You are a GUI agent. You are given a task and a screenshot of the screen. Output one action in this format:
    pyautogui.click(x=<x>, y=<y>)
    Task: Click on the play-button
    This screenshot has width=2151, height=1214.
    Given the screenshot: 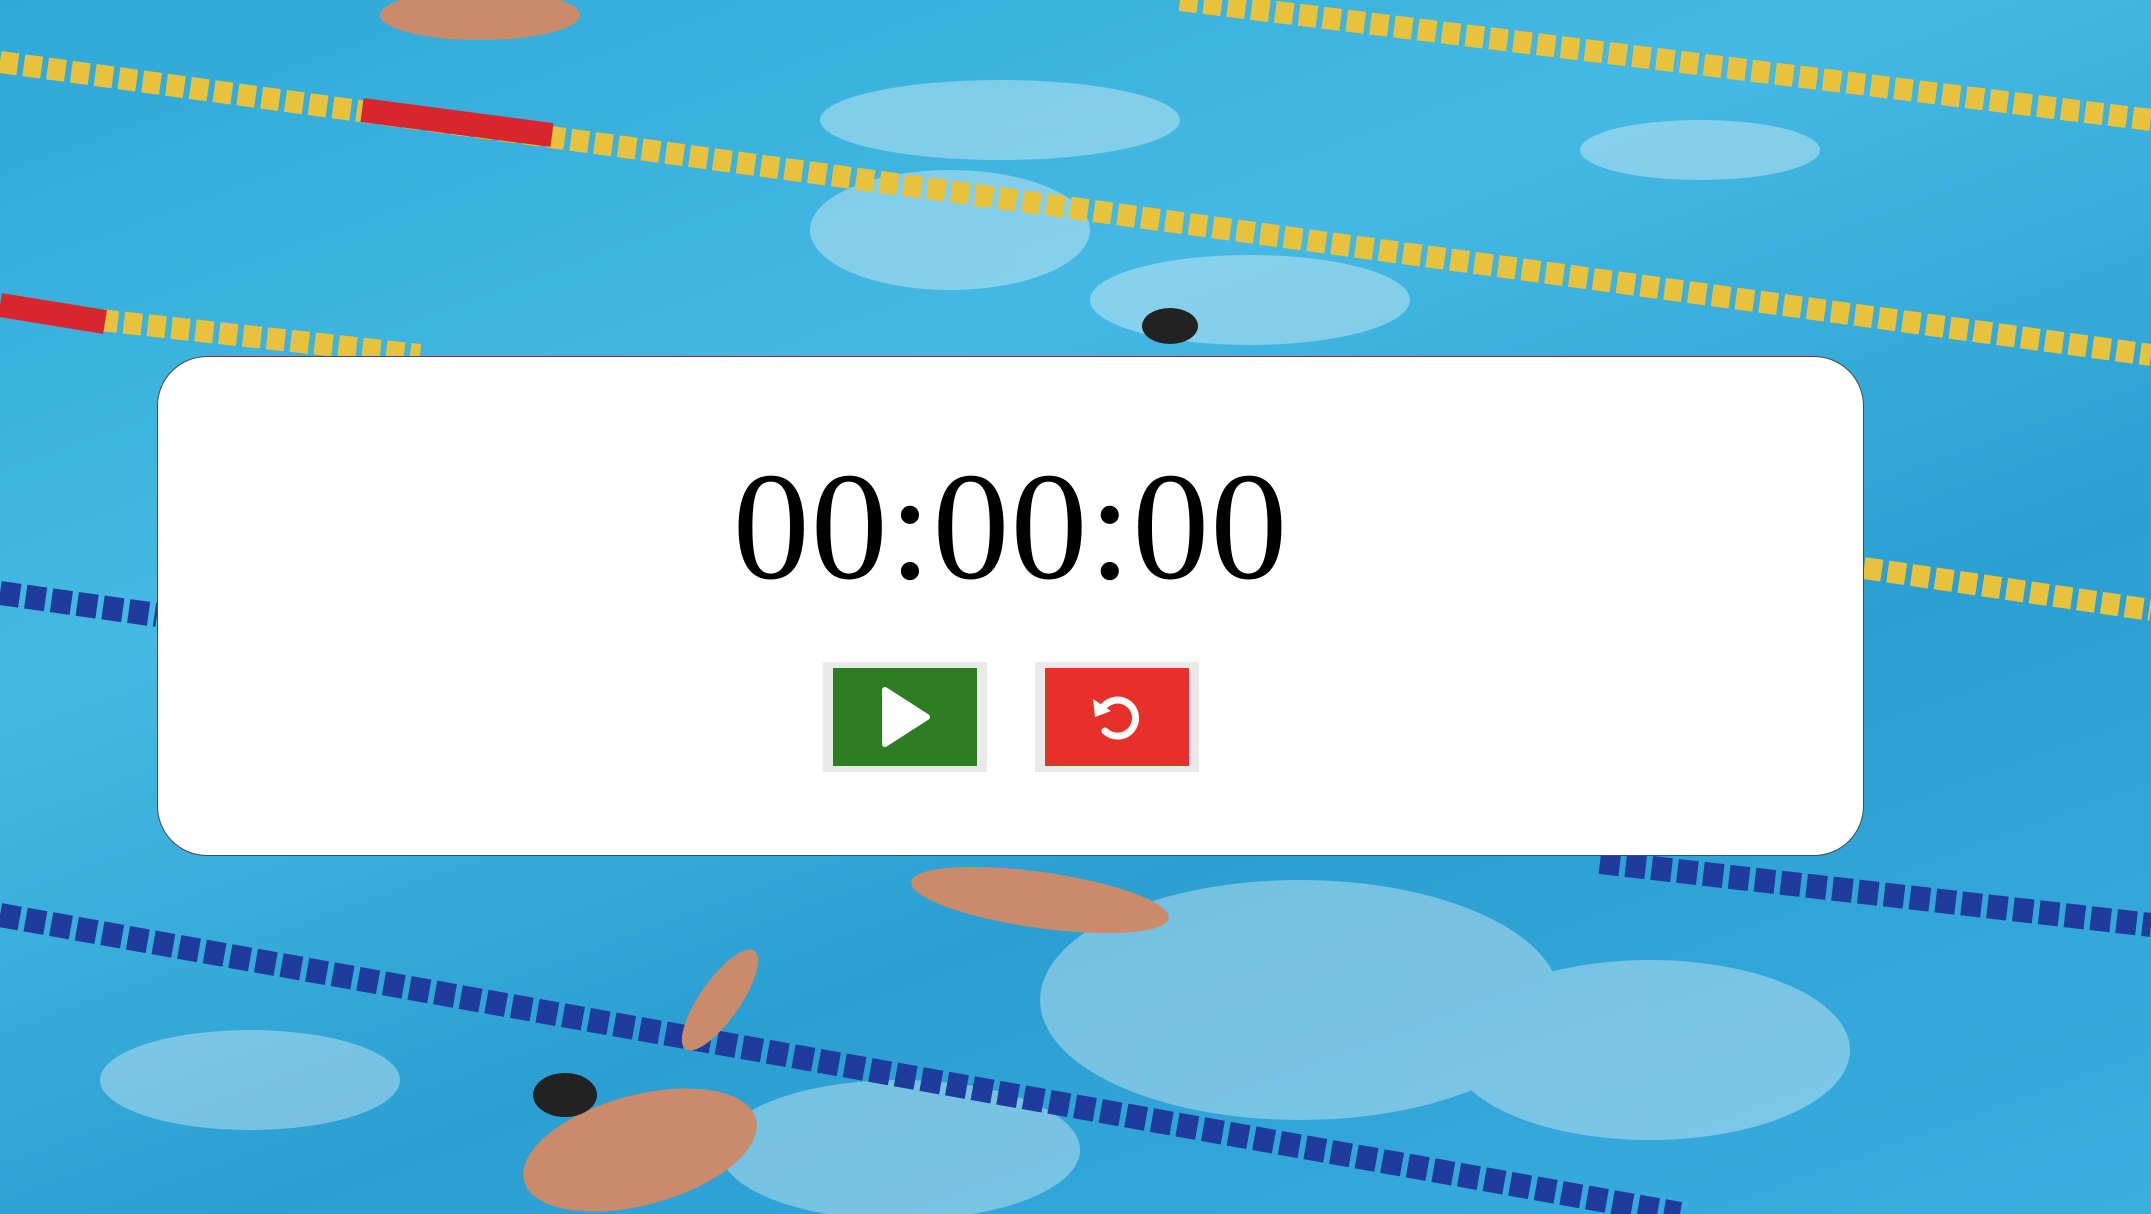 What is the action you would take?
    pyautogui.click(x=905, y=717)
    